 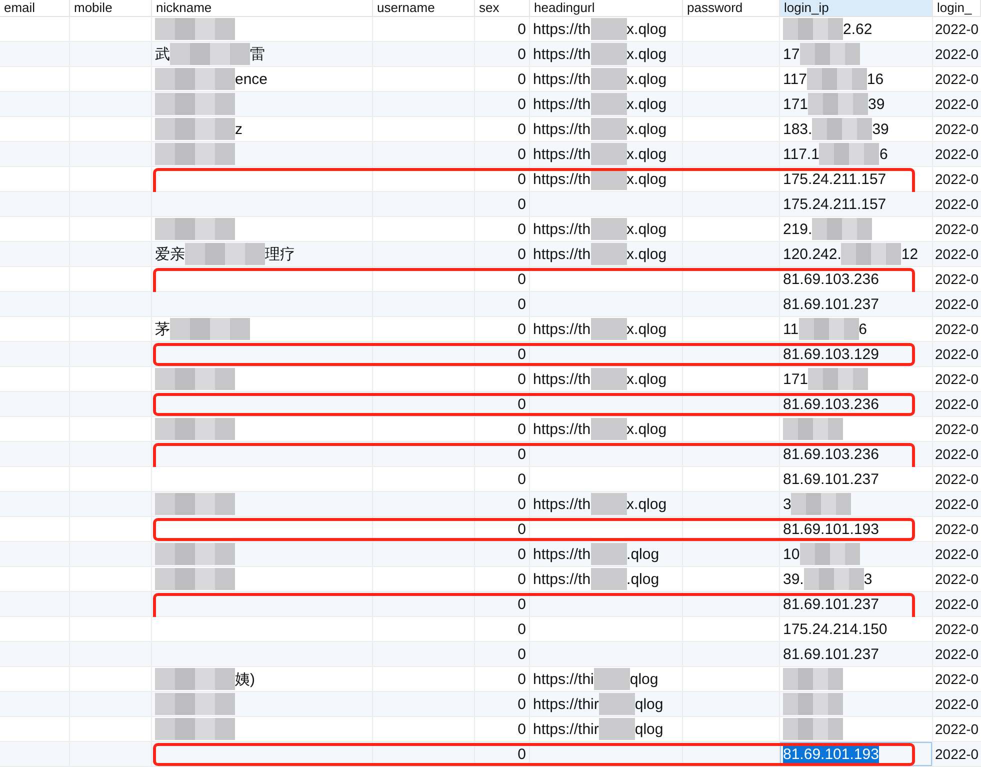 I want to click on table-row: 0 https://th x.qlog 219. 2022-0, so click(x=490, y=229).